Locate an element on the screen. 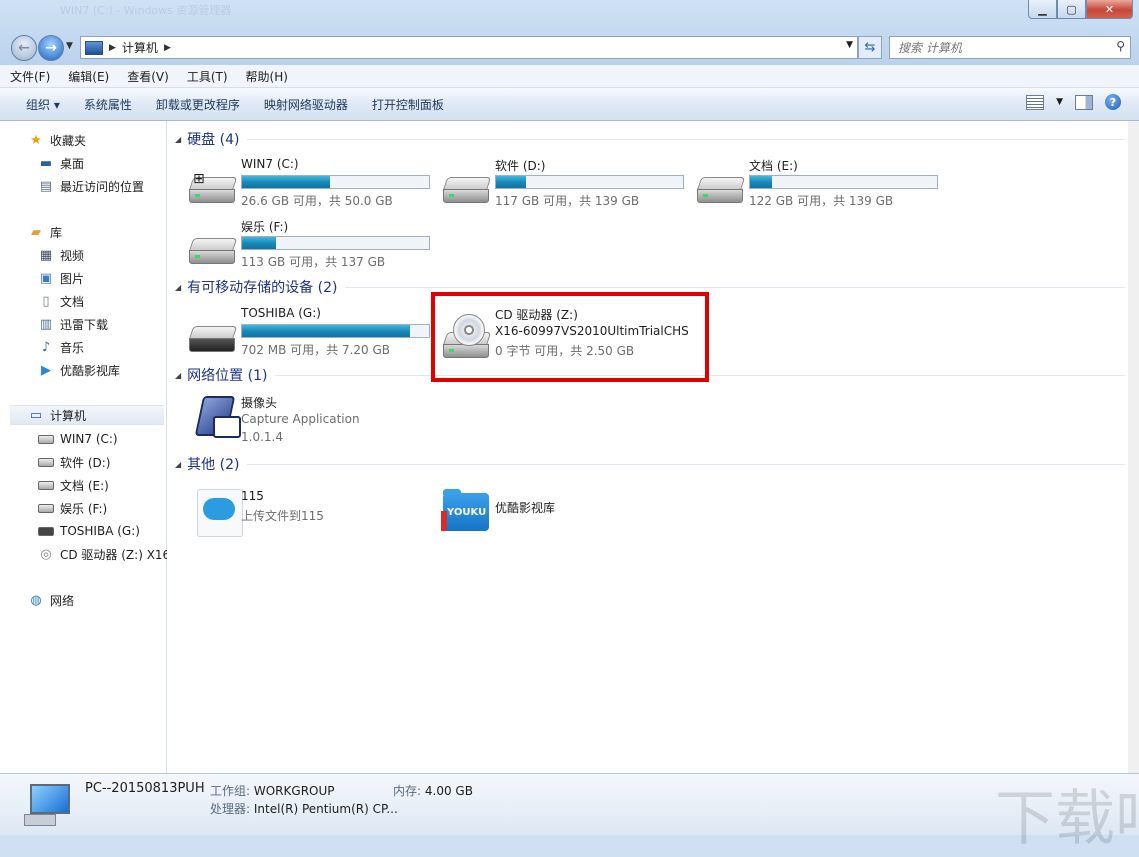 This screenshot has height=857, width=1139. sidebar-item-drive-g: TOSHIBA (G:) is located at coordinates (89, 531).